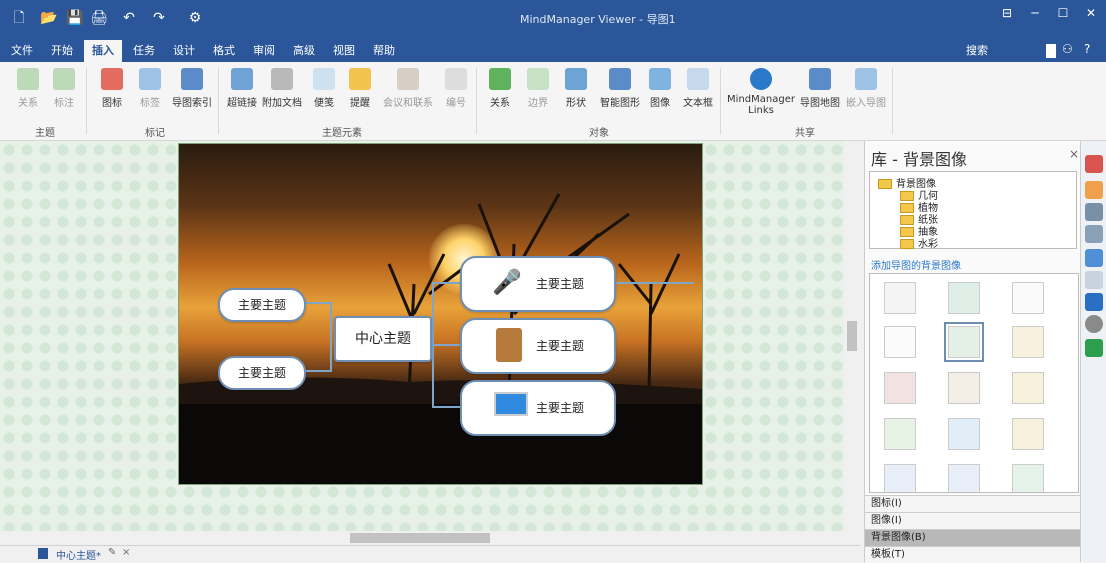  I want to click on shape-button: 形状, so click(576, 88).